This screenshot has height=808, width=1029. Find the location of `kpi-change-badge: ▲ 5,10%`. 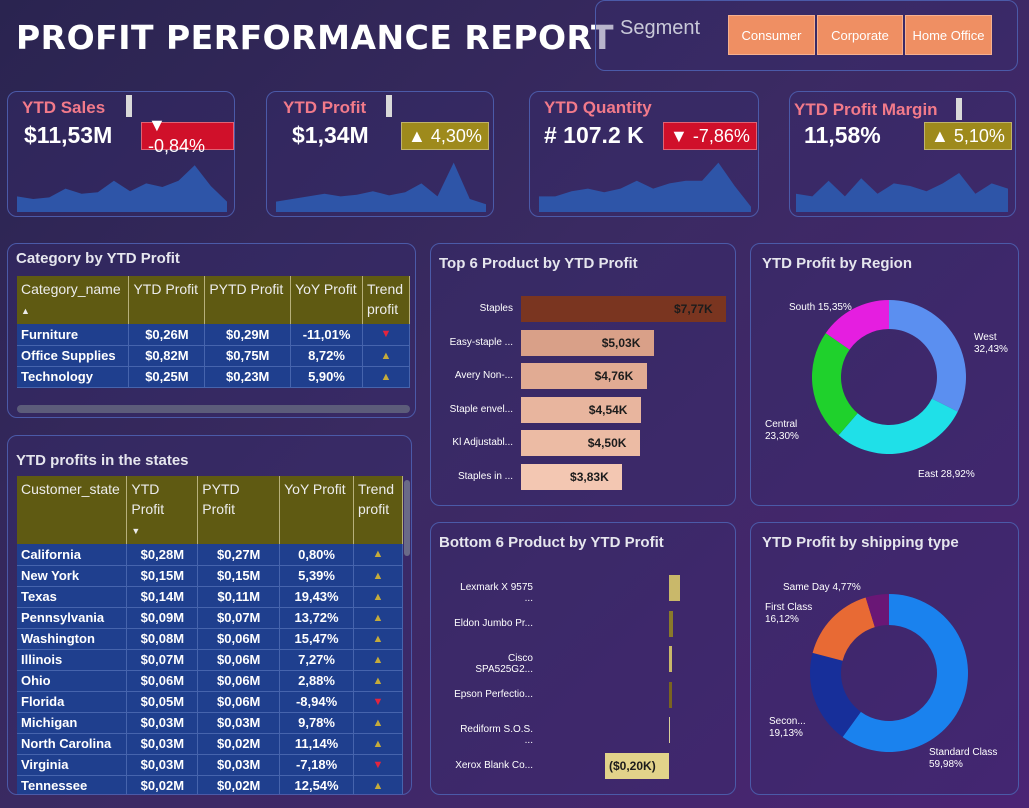

kpi-change-badge: ▲ 5,10% is located at coordinates (968, 136).